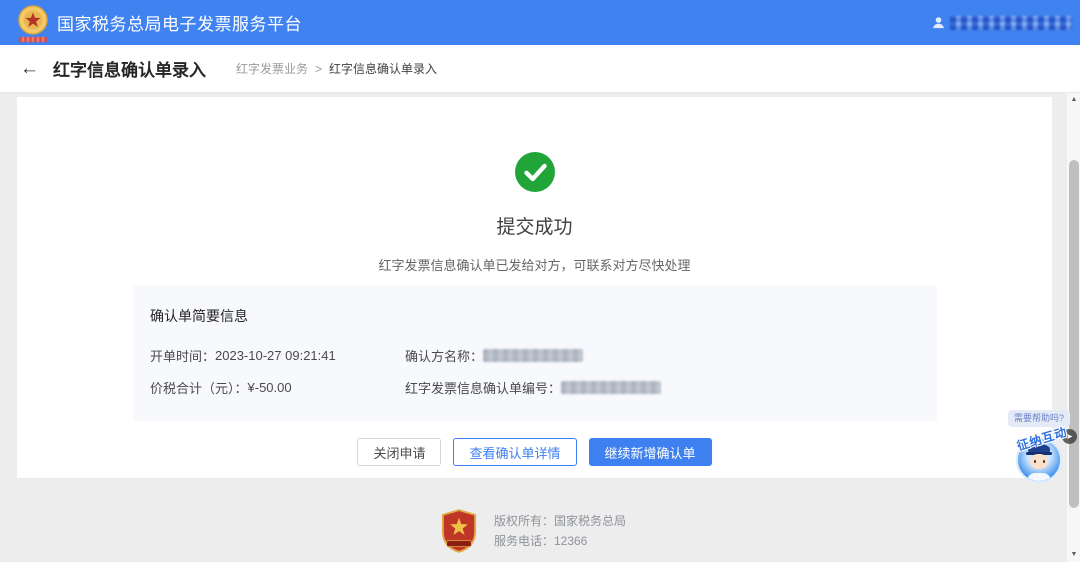 The width and height of the screenshot is (1080, 562). I want to click on view-confirmation-detail-button: 查看确认单详情, so click(515, 452).